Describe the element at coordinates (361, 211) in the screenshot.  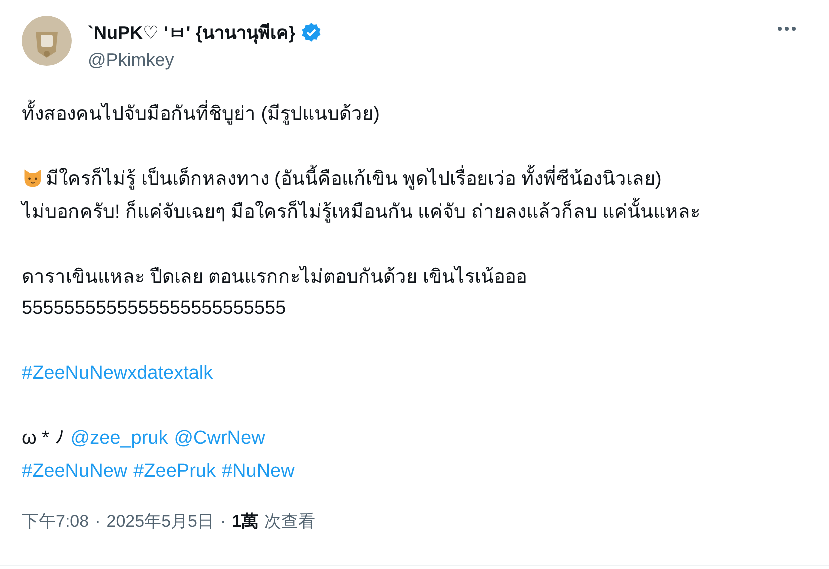
I see `tweet-text: ไม่บอกครับ! ก็แค่จับเฉยๆ มือใครก็ไม่รู้เหมือนกัน แค่จับ ถ่ายลงแล้วก็ลบ แค่นั้นแหละ` at that location.